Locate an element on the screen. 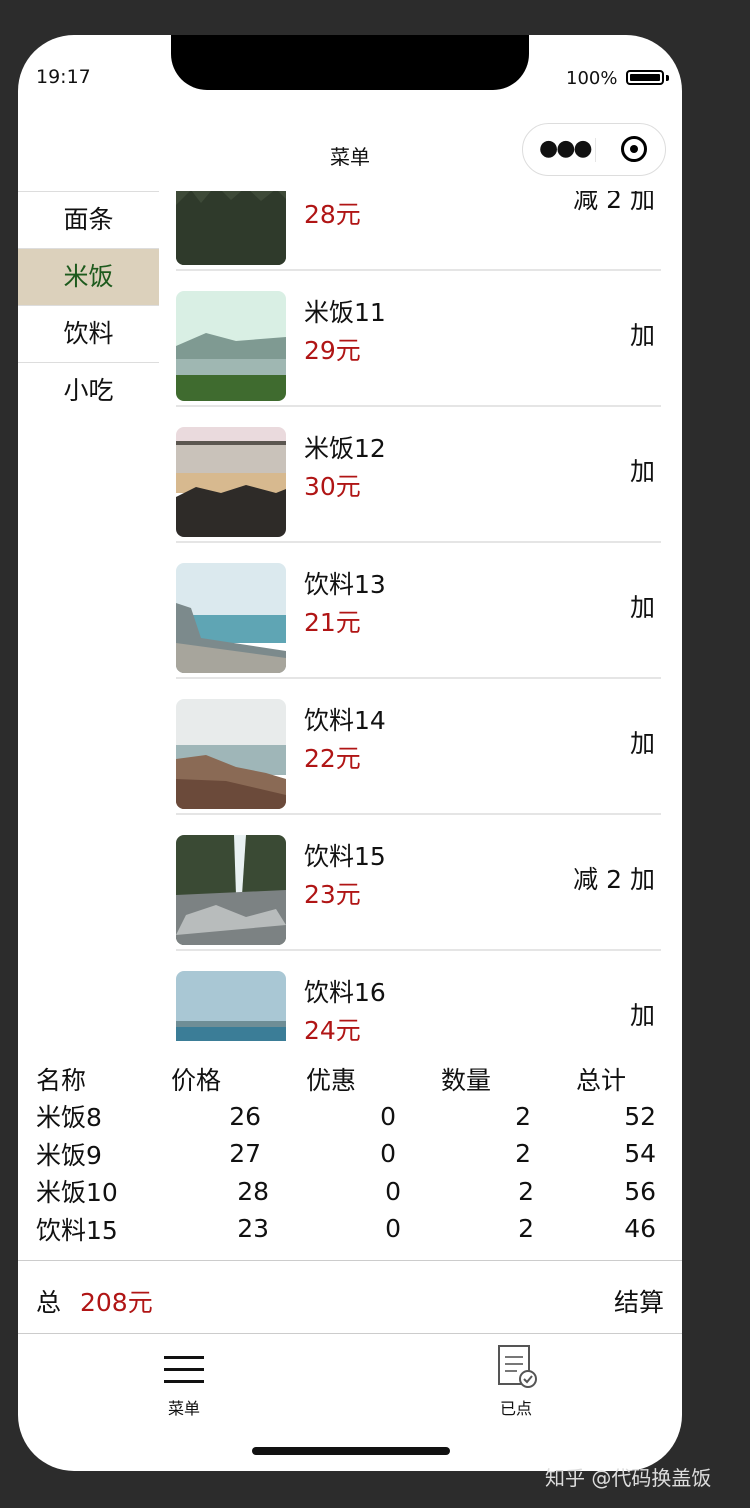 This screenshot has height=1508, width=750. notch is located at coordinates (350, 62).